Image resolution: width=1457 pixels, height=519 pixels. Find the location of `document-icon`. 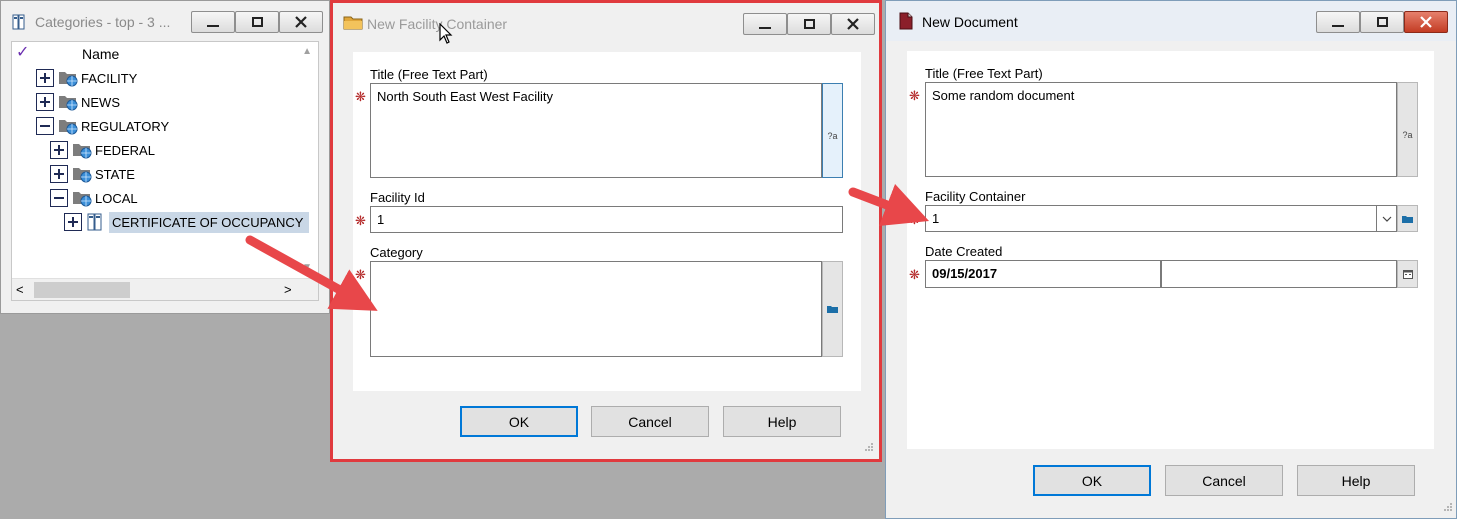

document-icon is located at coordinates (907, 21).